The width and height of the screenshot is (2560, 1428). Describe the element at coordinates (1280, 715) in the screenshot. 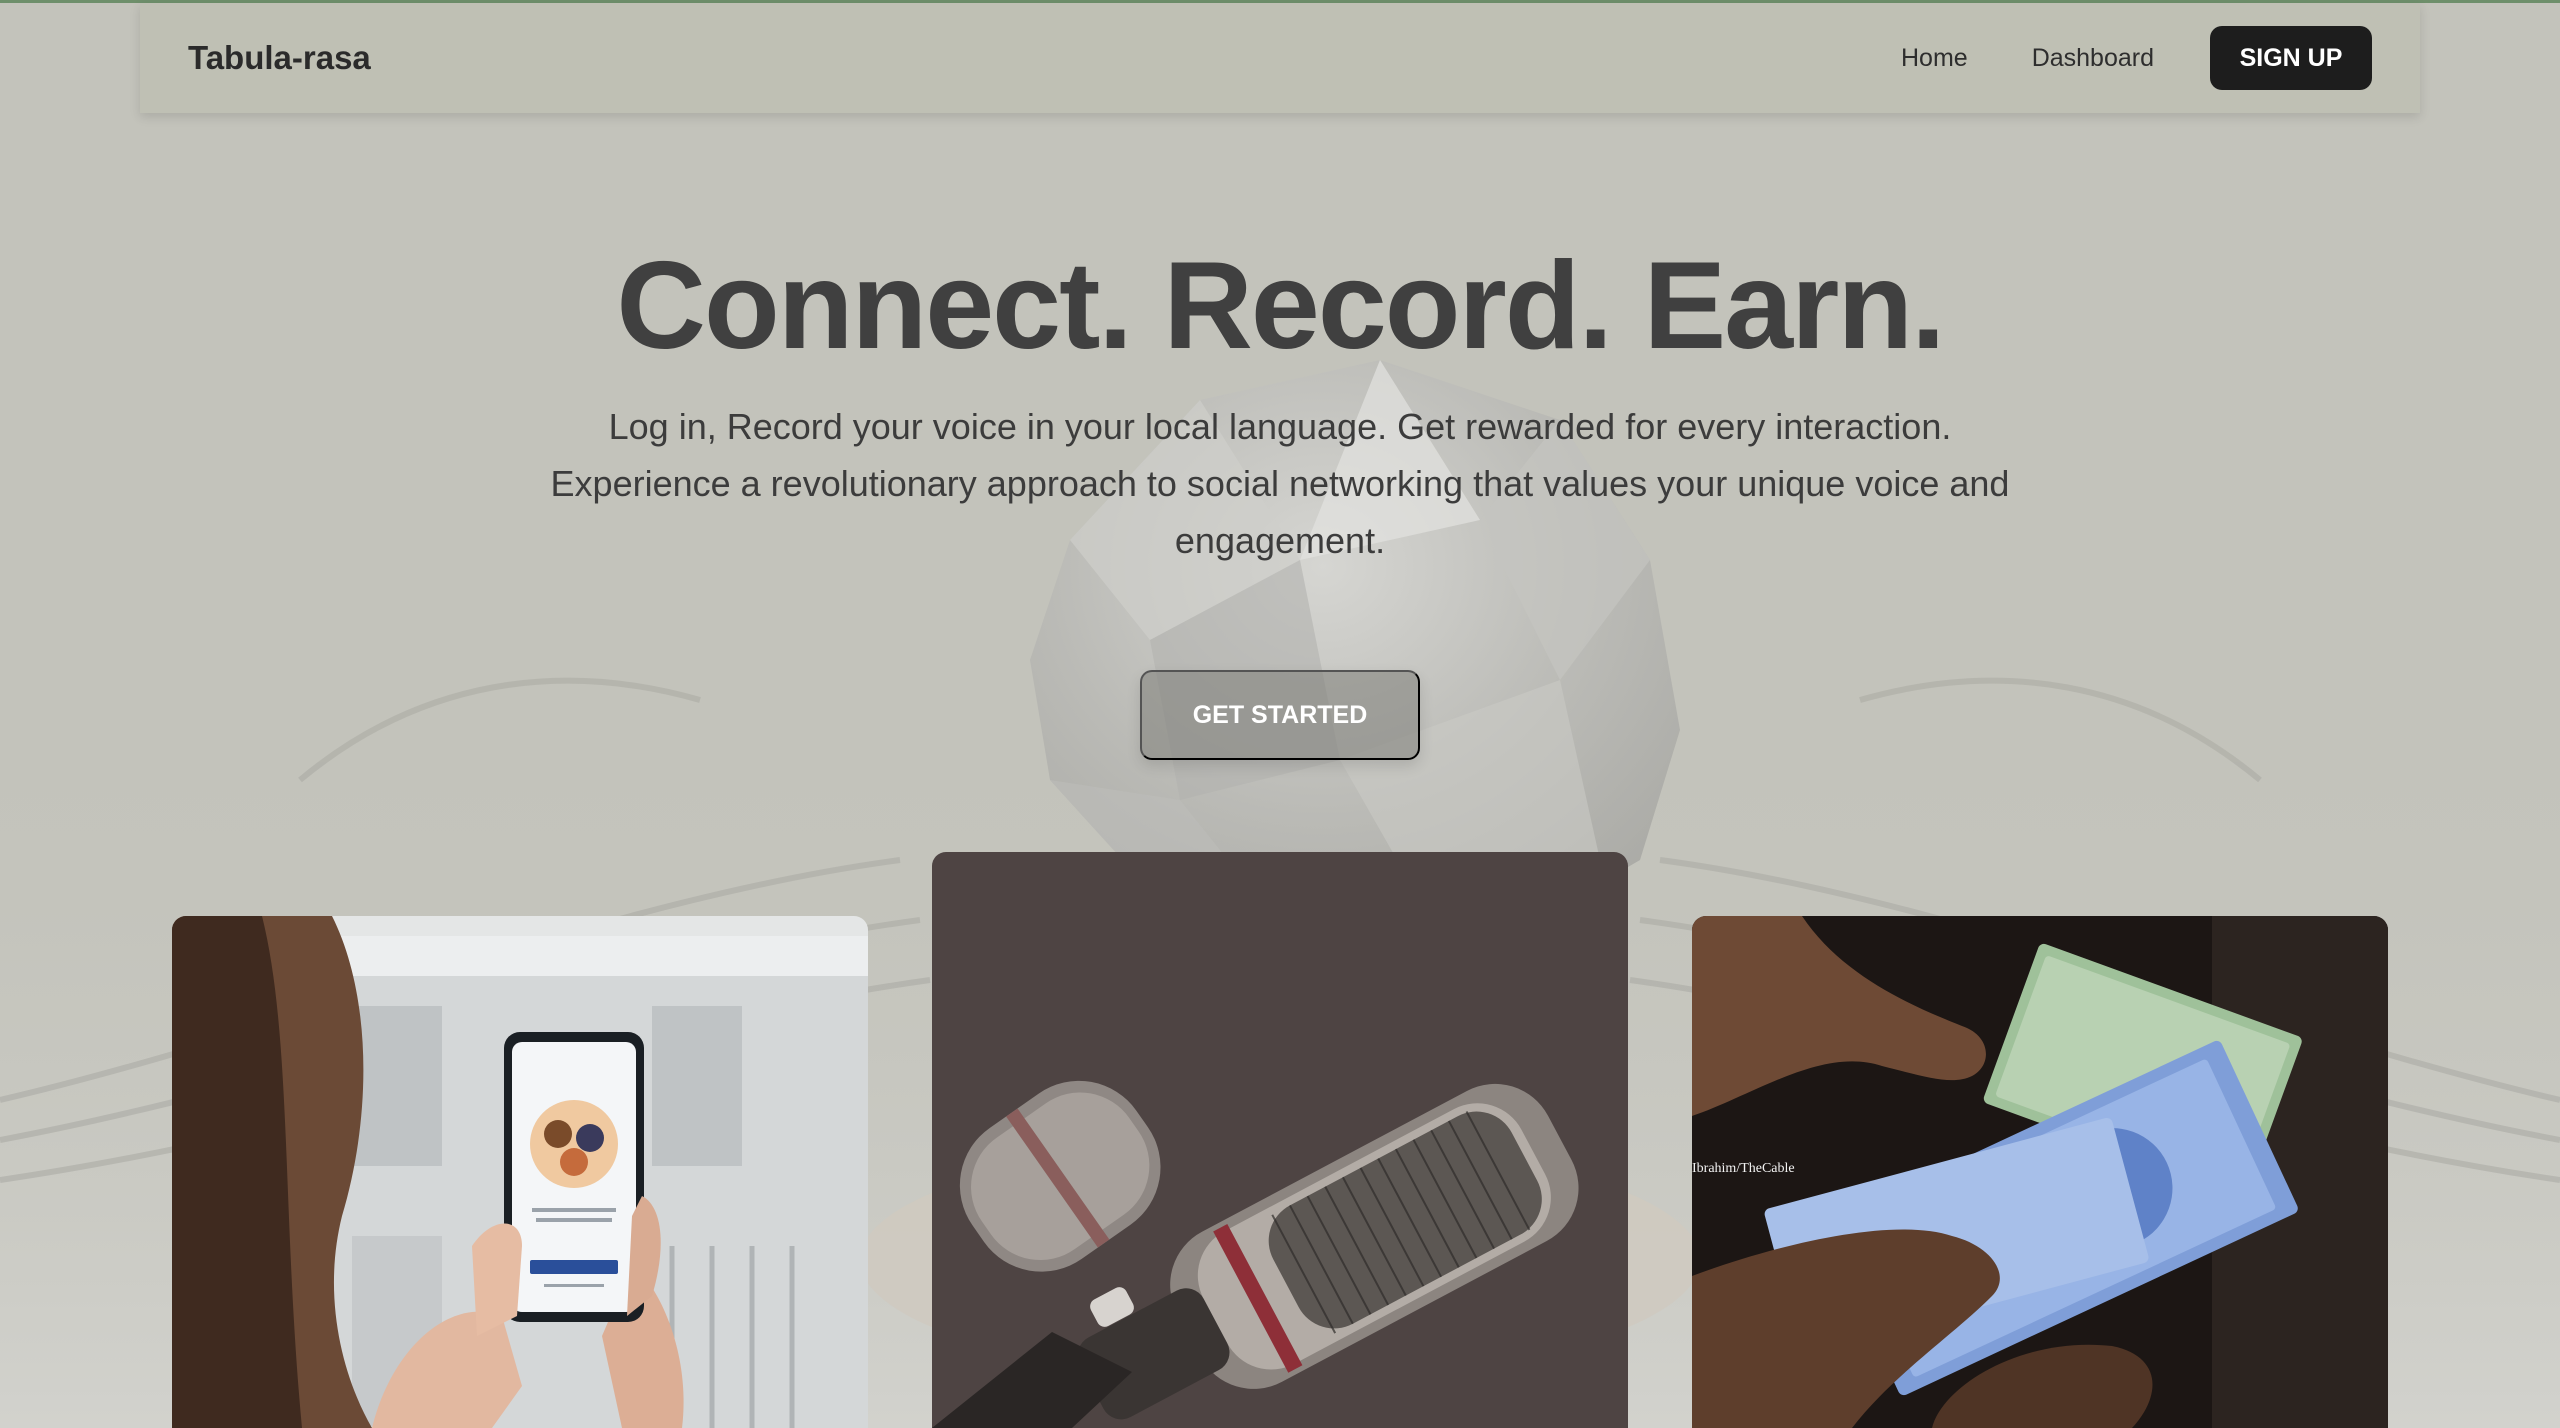

I see `get-started-button: GET STARTED` at that location.